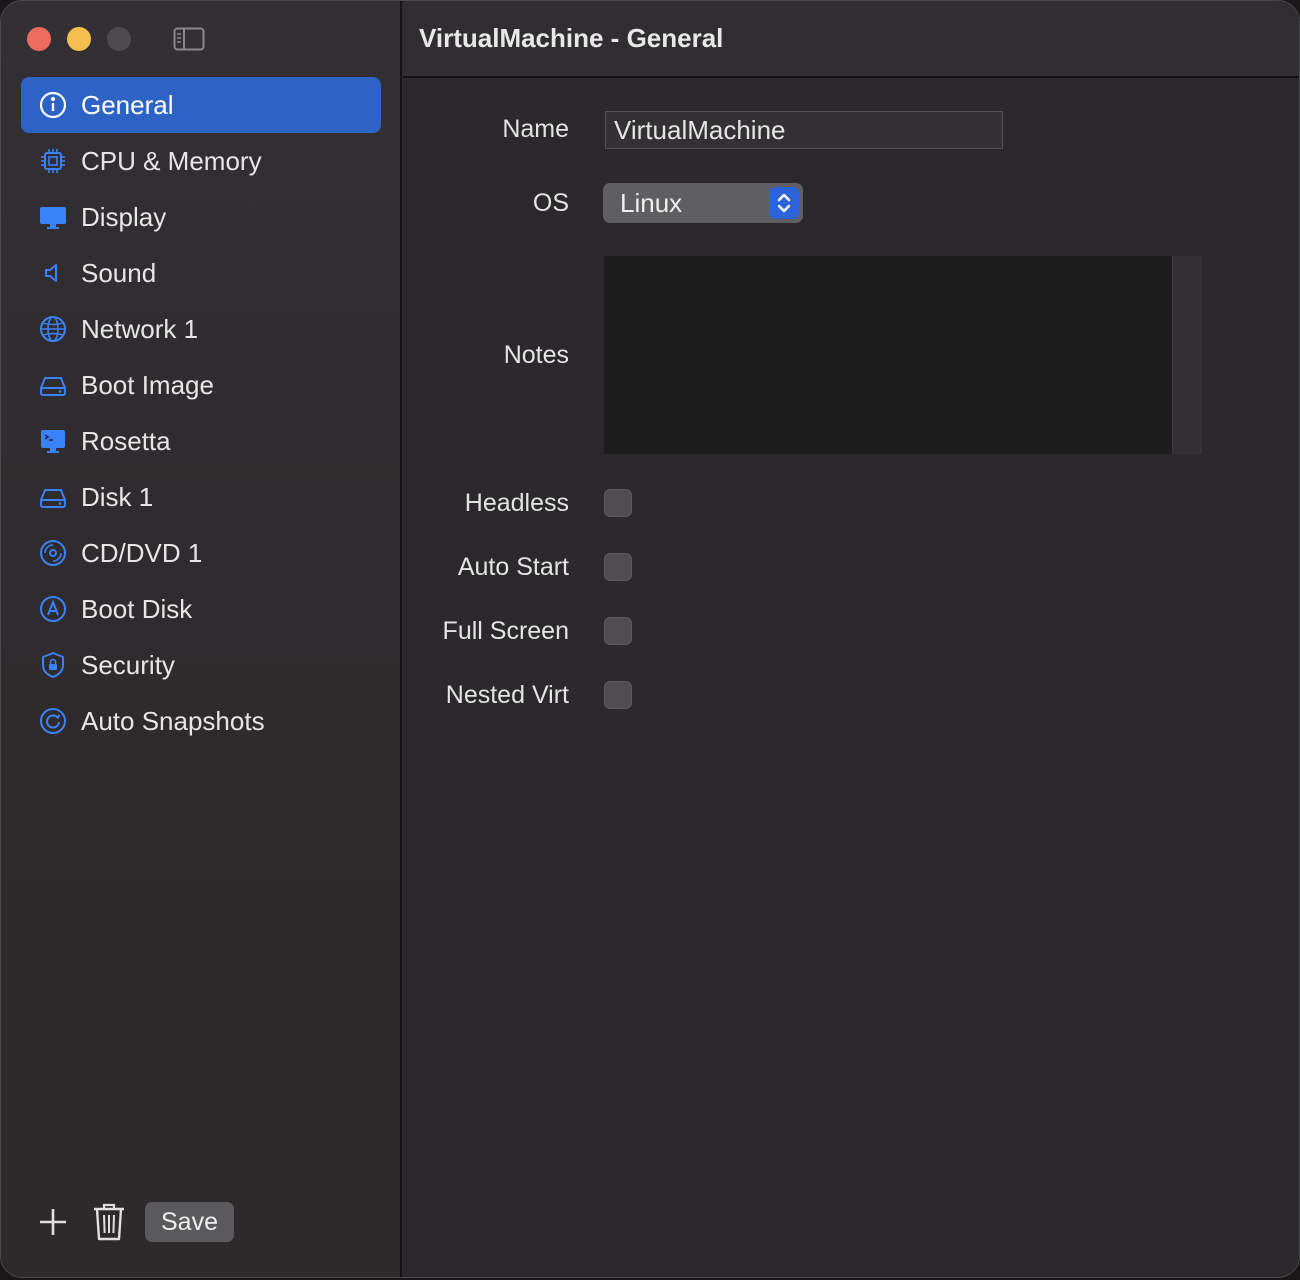 This screenshot has width=1300, height=1280. What do you see at coordinates (505, 631) in the screenshot?
I see `full-screen-label: Full Screen` at bounding box center [505, 631].